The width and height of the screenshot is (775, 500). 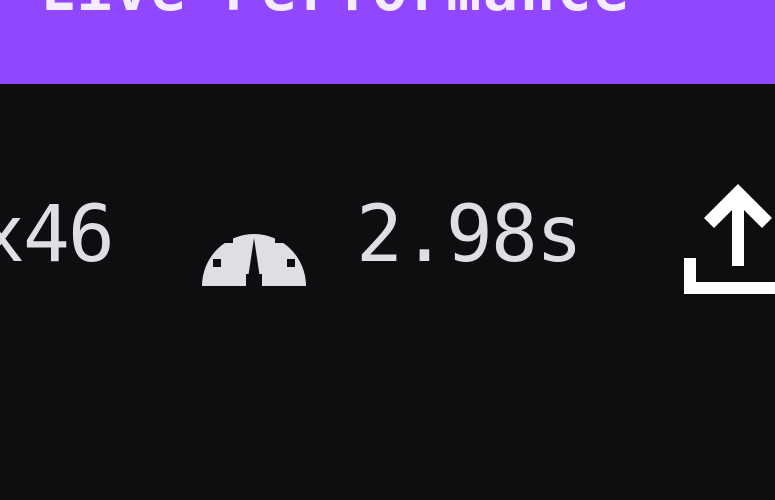 I want to click on share-icon, so click(x=727, y=239).